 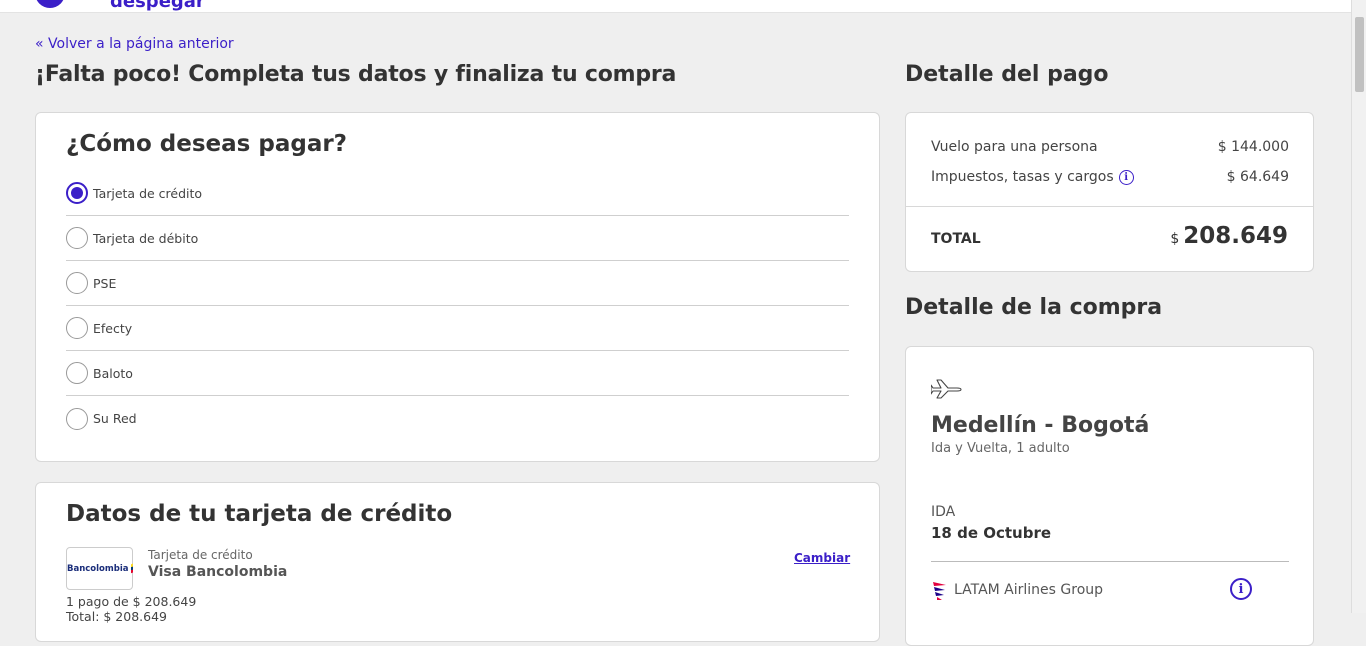 I want to click on payment-option-su-red: Su Red, so click(x=457, y=418).